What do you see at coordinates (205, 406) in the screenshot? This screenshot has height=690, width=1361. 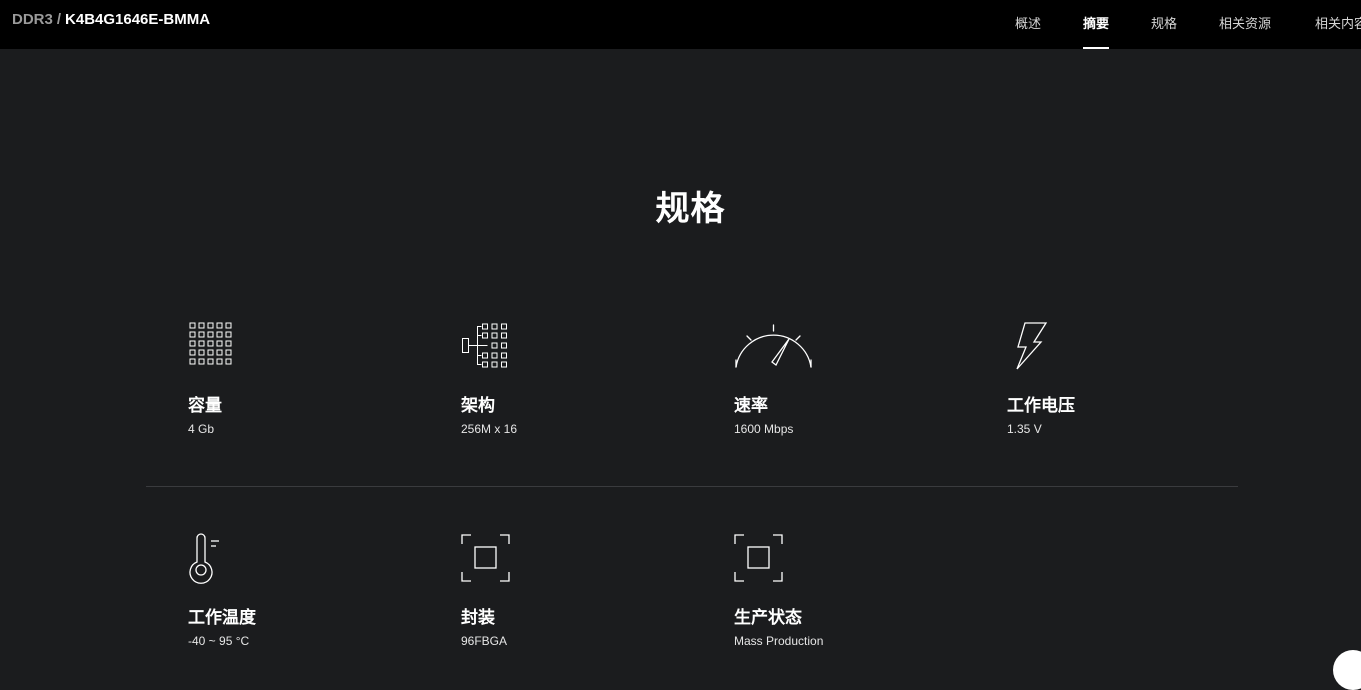 I see `spec-label: 容量` at bounding box center [205, 406].